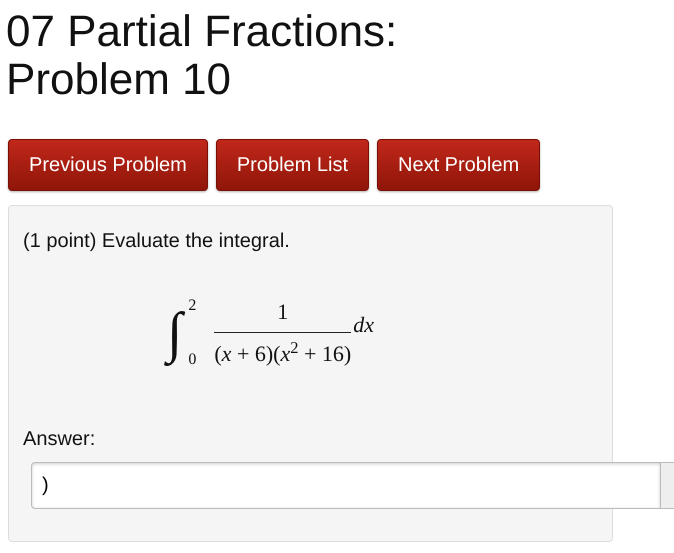 The height and width of the screenshot is (553, 674). I want to click on nav-button: Previous Problem, so click(108, 164).